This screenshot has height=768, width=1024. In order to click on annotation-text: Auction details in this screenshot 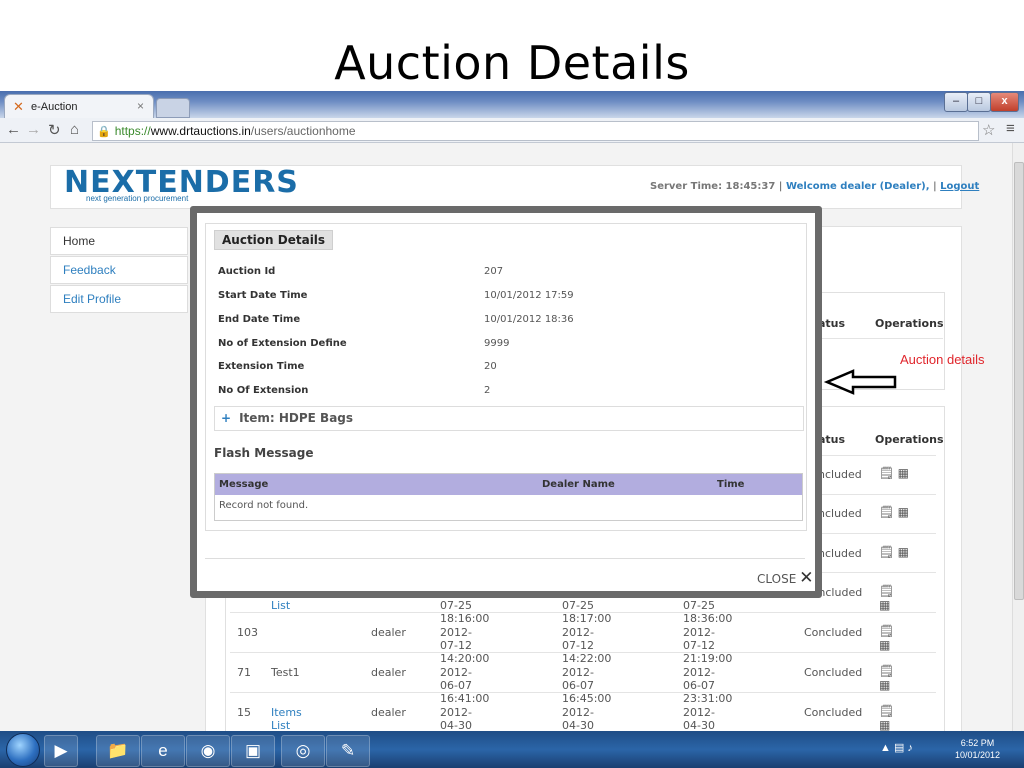, I will do `click(942, 359)`.